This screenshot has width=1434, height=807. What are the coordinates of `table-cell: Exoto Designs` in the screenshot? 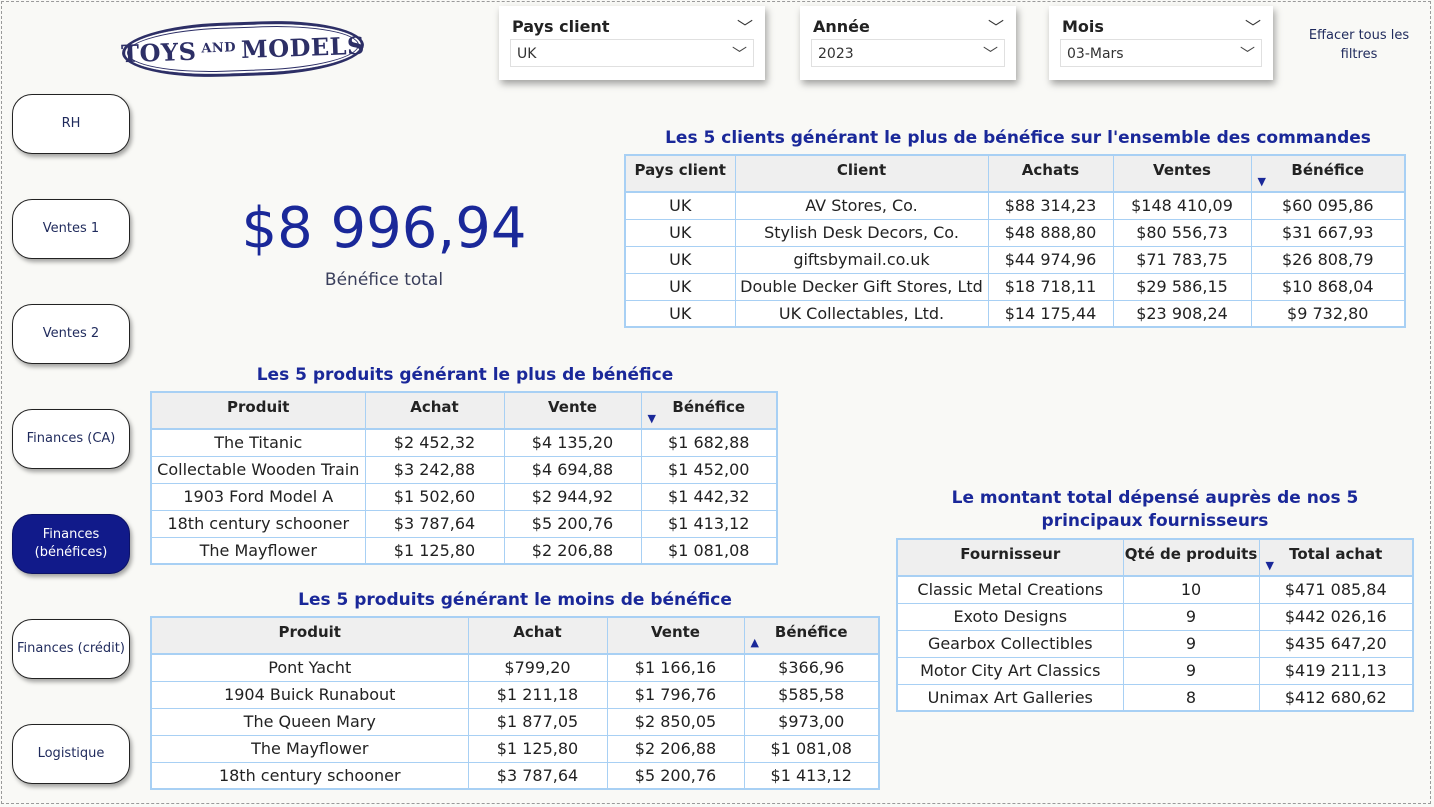 It's located at (1010, 617).